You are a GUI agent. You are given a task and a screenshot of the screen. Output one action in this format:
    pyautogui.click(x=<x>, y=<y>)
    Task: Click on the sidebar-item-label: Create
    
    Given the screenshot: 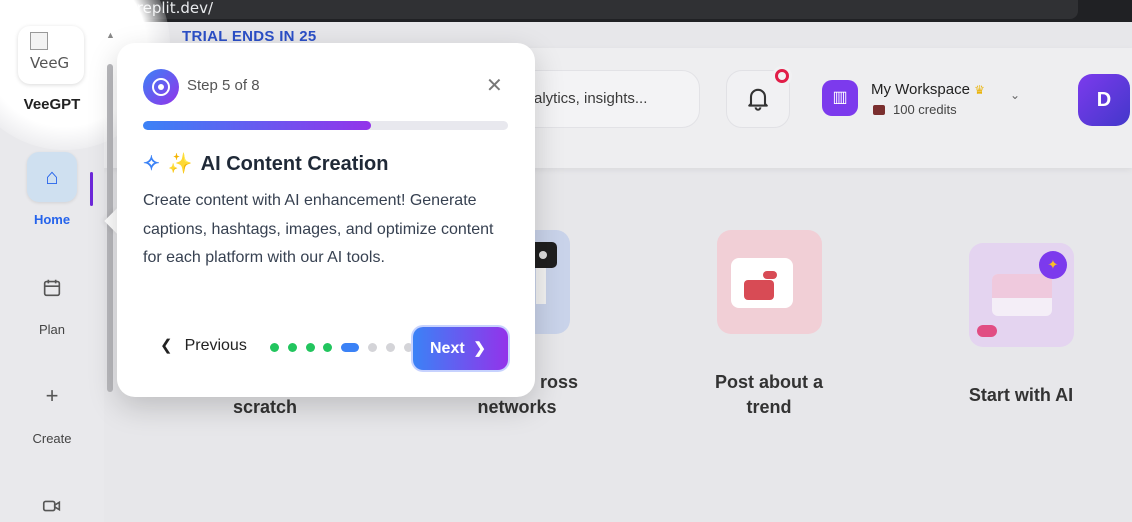 What is the action you would take?
    pyautogui.click(x=52, y=438)
    